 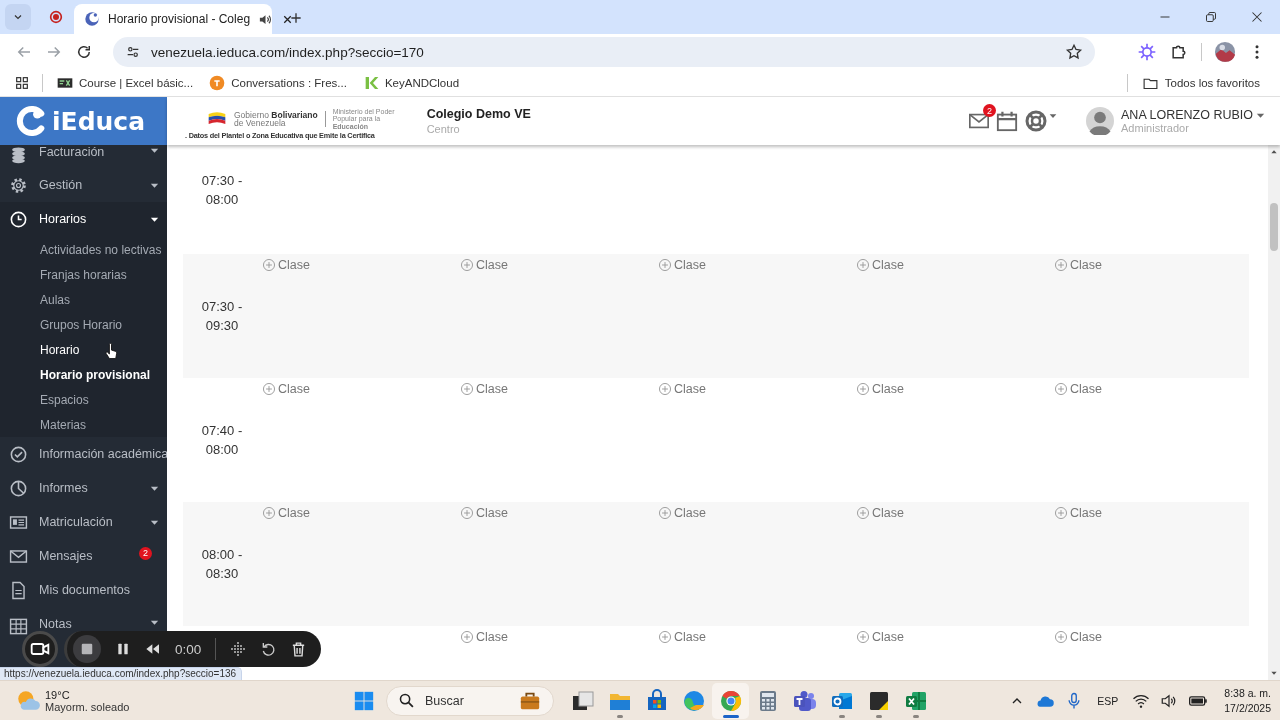 What do you see at coordinates (56, 17) in the screenshot?
I see `record-icon` at bounding box center [56, 17].